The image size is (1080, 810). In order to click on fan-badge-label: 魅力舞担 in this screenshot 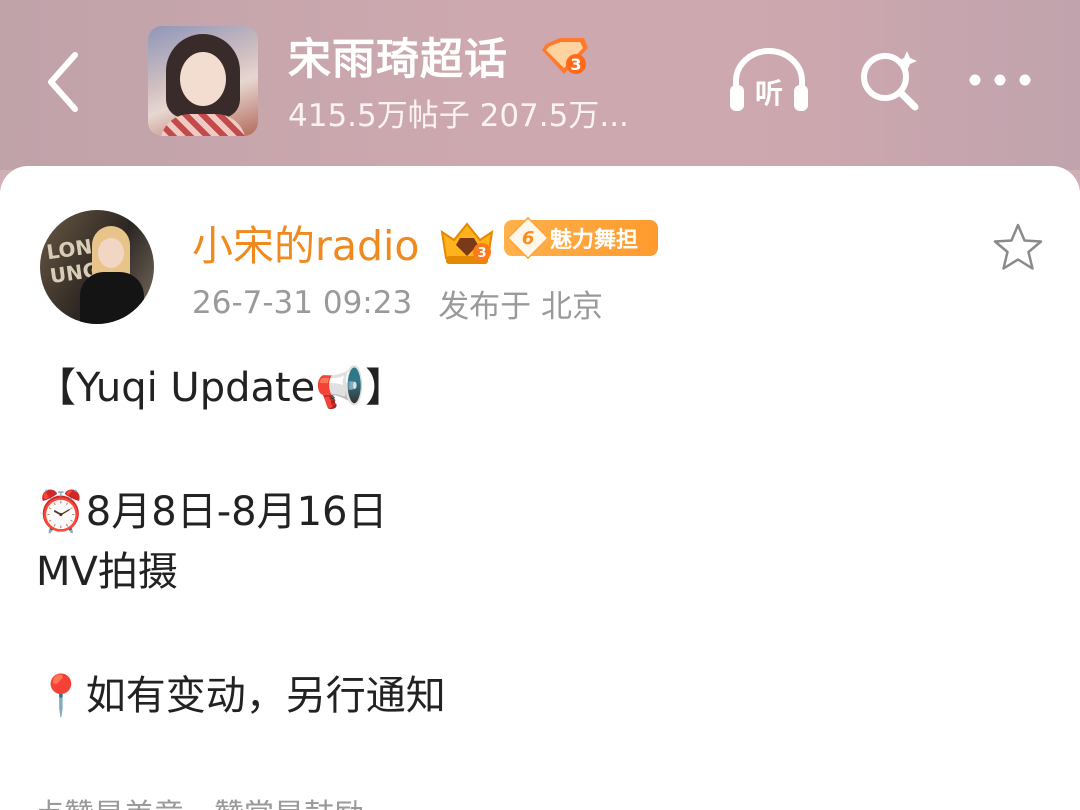, I will do `click(594, 240)`.